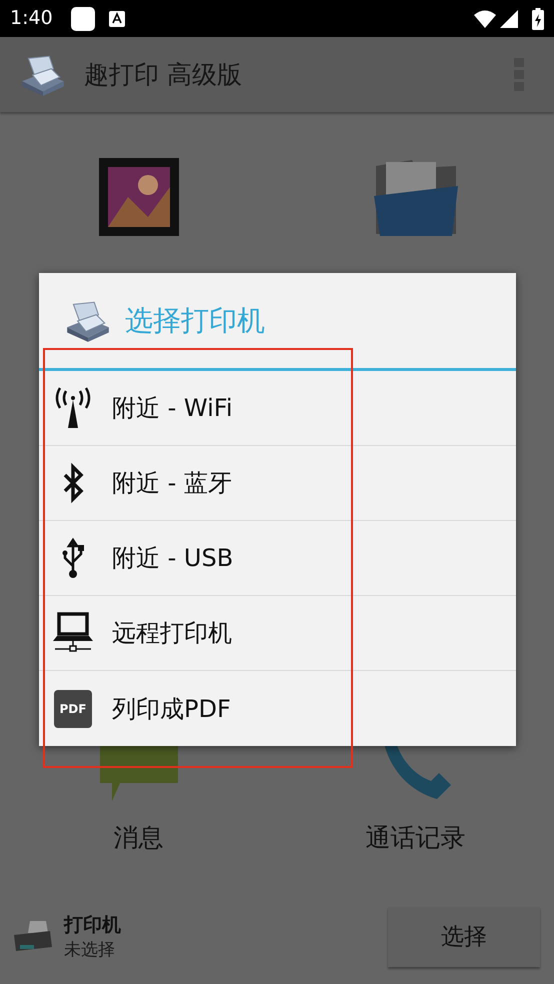 The image size is (554, 984). Describe the element at coordinates (277, 558) in the screenshot. I see `printer-option: 附近 - USB` at that location.